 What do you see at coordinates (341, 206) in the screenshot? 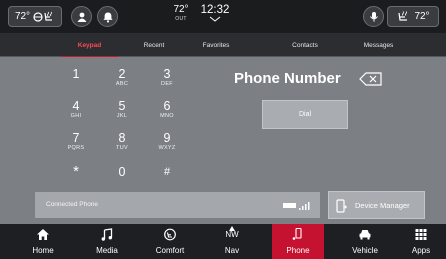
I see `device-manager-icon` at bounding box center [341, 206].